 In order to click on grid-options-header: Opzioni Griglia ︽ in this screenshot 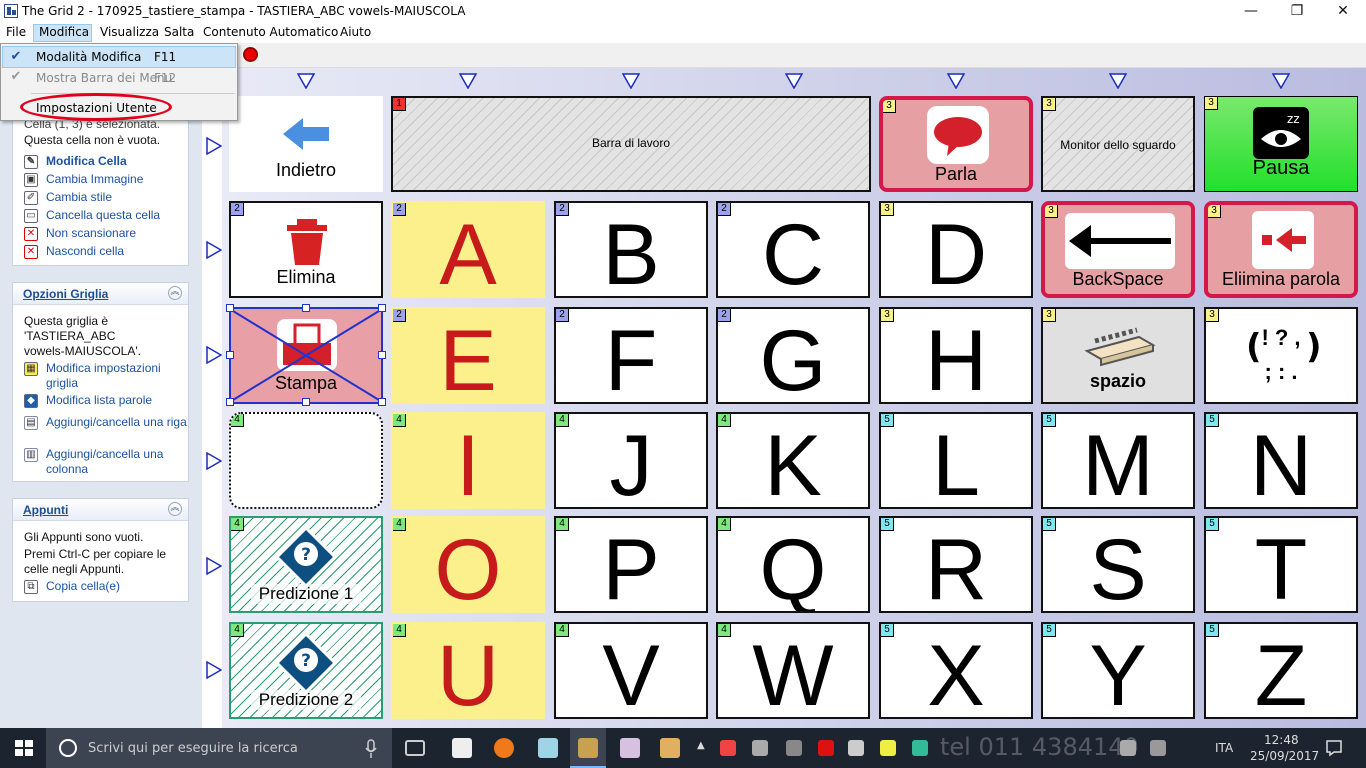, I will do `click(100, 294)`.